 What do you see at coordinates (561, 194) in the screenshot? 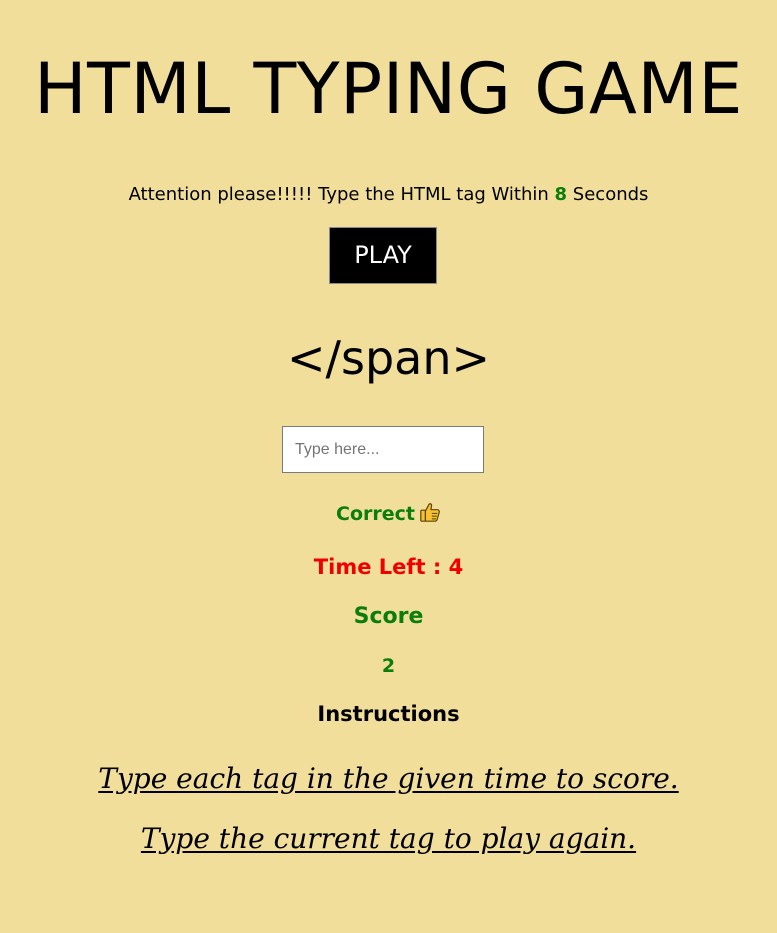
I see `seconds-value: 8` at bounding box center [561, 194].